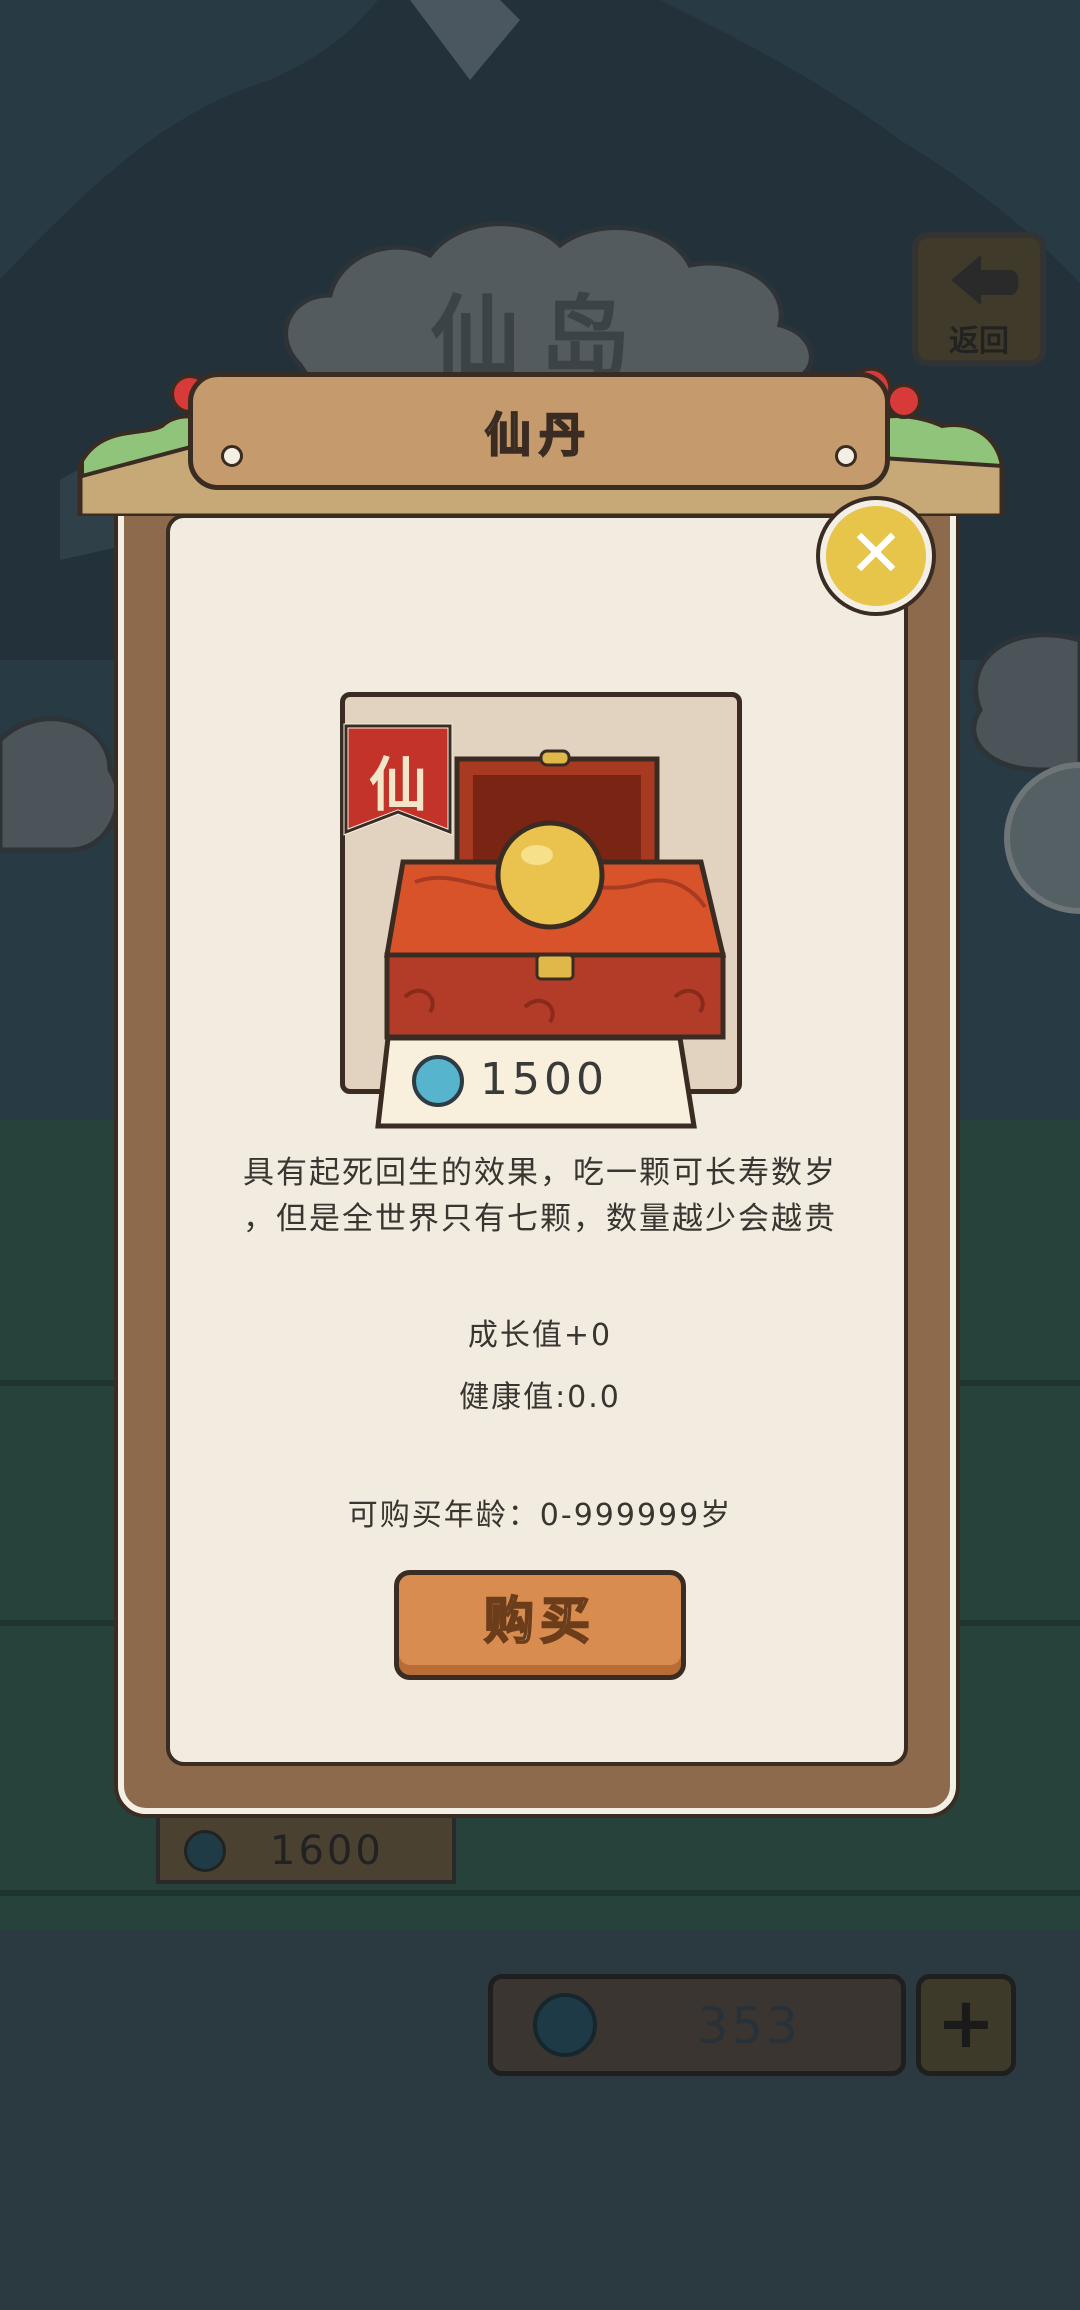 The width and height of the screenshot is (1080, 2310). I want to click on tile-line, so click(540, 1893).